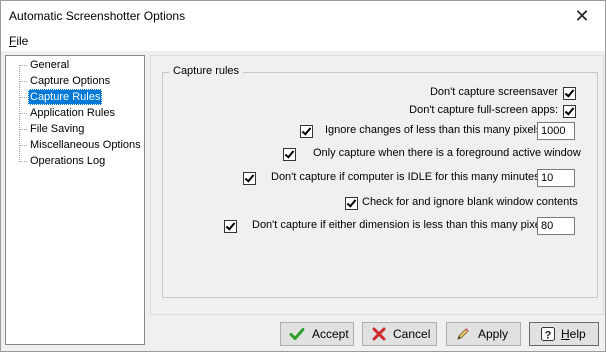 The height and width of the screenshot is (352, 606). Describe the element at coordinates (57, 129) in the screenshot. I see `nav-item-label: File Saving` at that location.